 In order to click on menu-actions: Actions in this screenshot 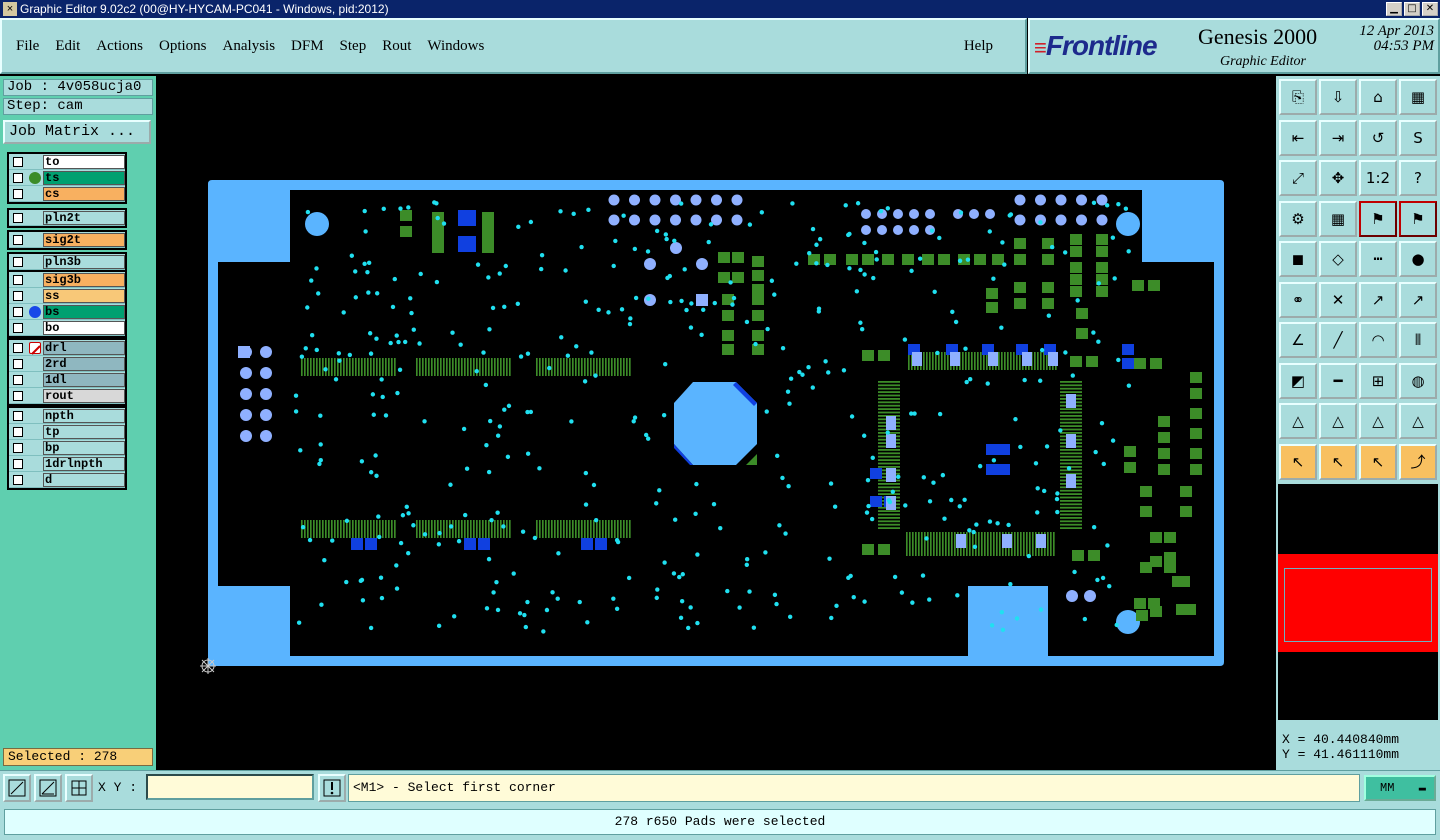, I will do `click(119, 46)`.